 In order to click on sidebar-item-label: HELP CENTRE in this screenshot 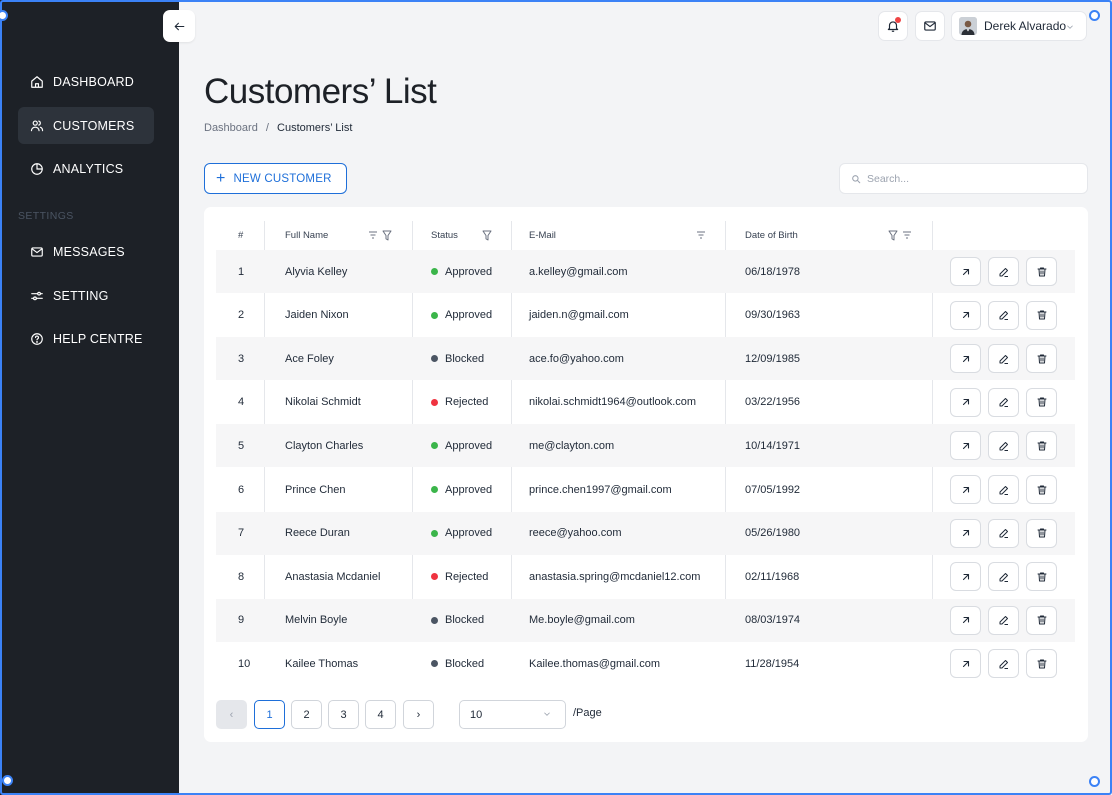, I will do `click(98, 338)`.